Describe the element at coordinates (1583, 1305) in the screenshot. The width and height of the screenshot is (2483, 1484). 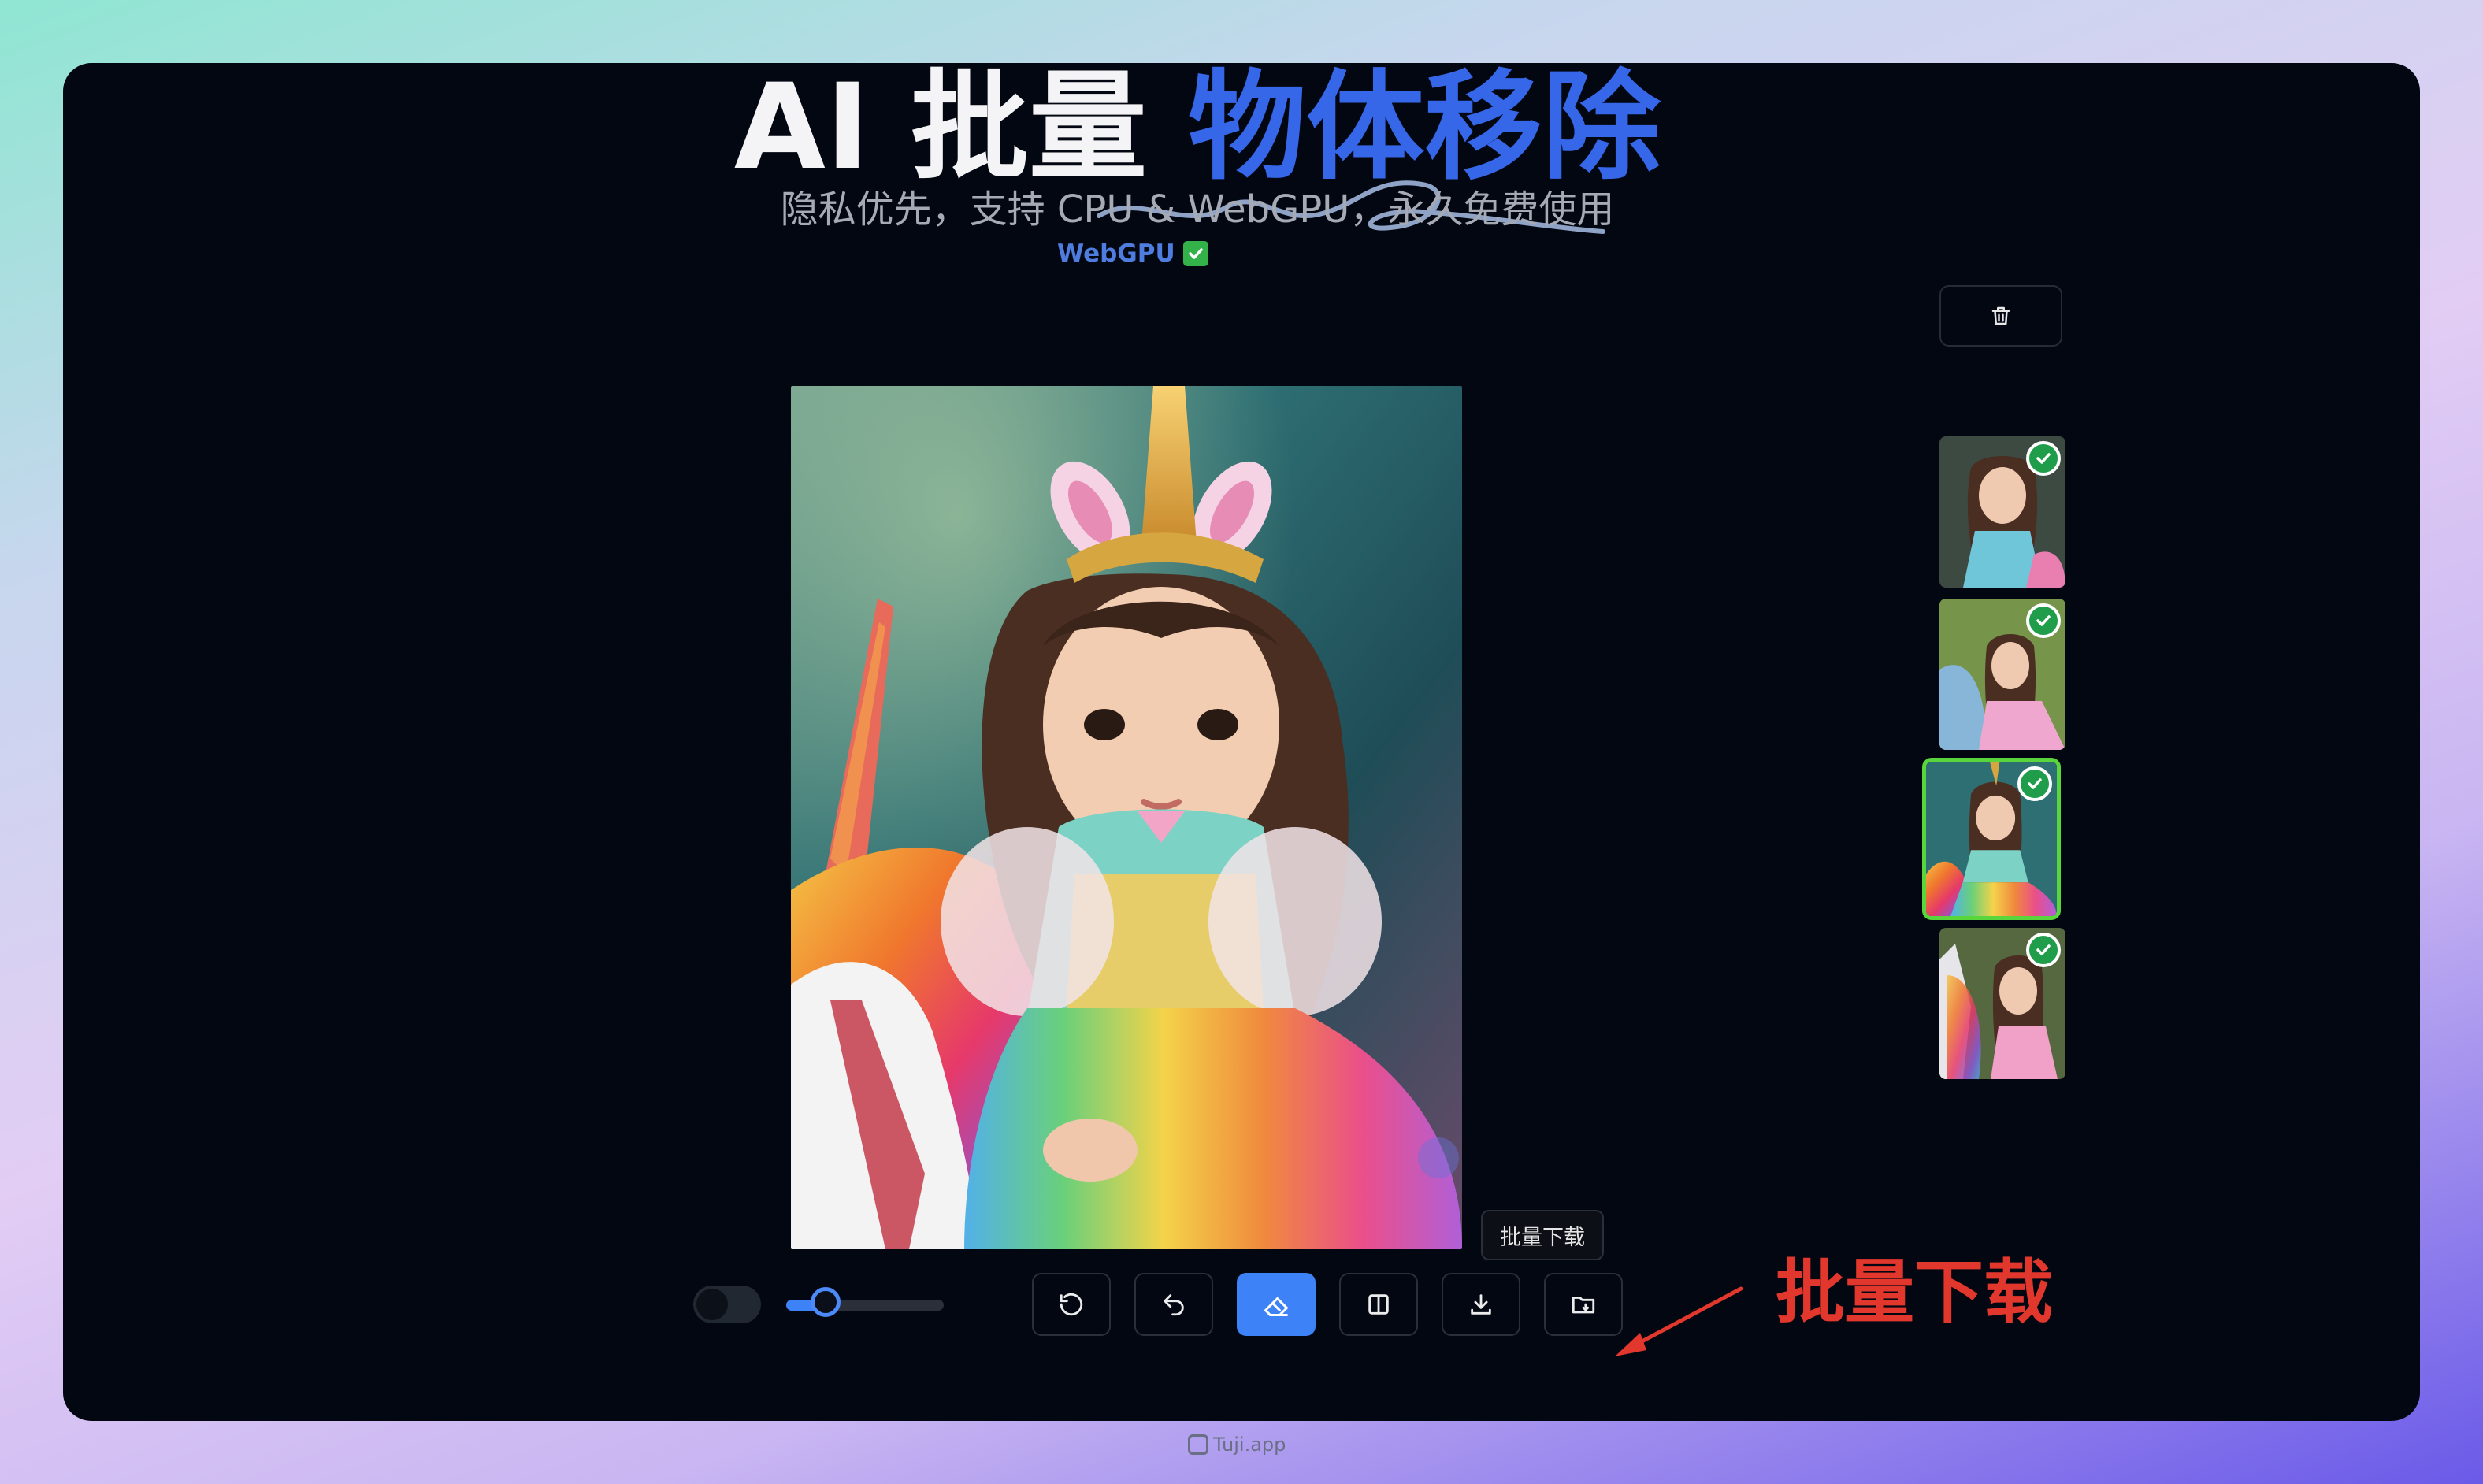
I see `folder-download-icon` at that location.